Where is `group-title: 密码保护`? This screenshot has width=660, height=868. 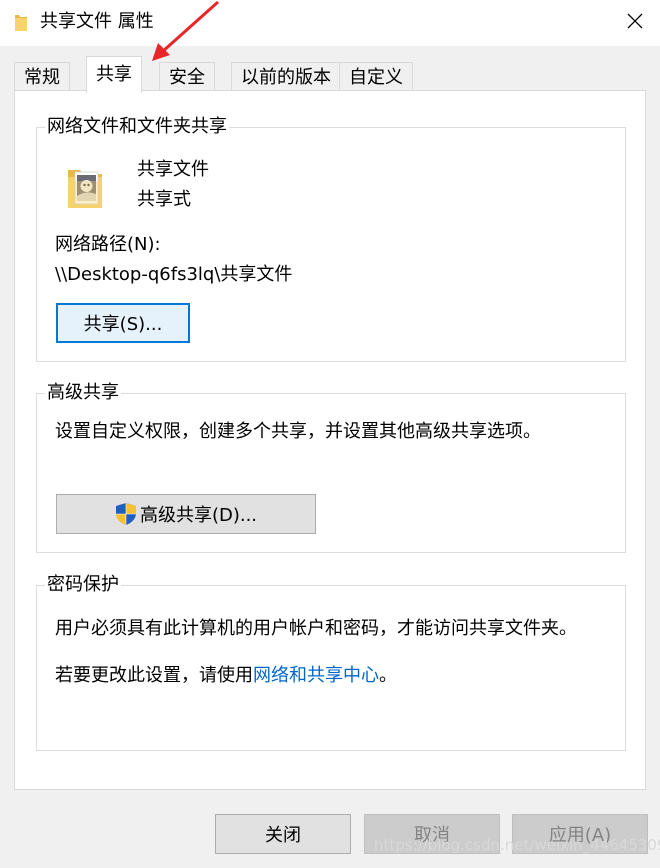
group-title: 密码保护 is located at coordinates (83, 585).